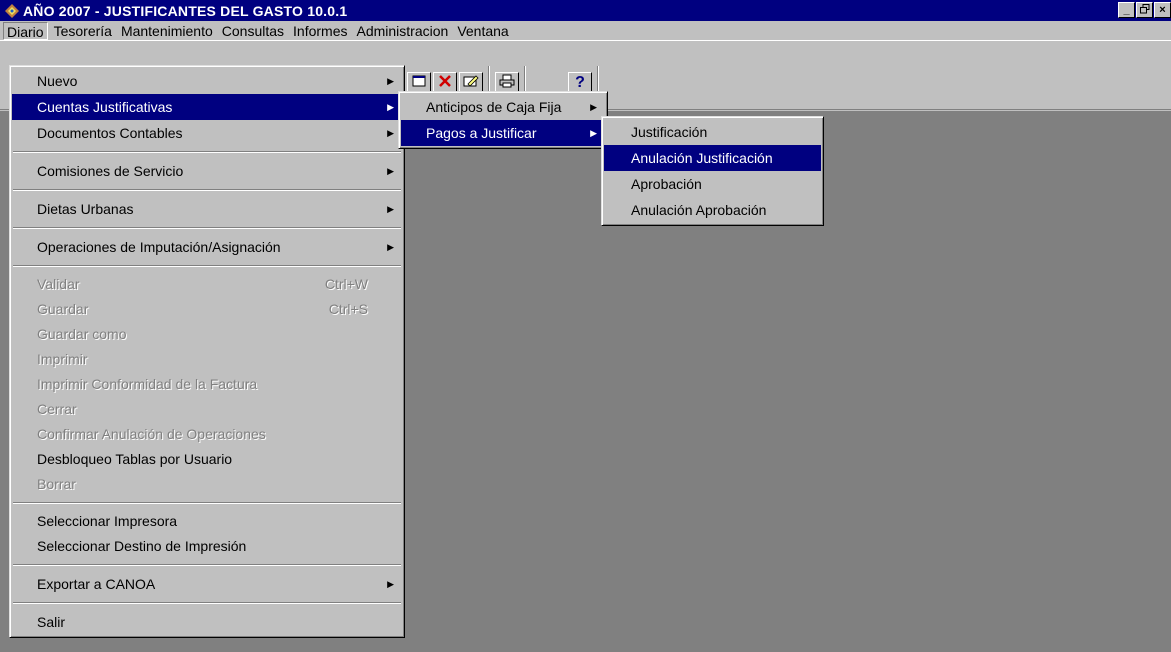 This screenshot has width=1171, height=652. Describe the element at coordinates (712, 132) in the screenshot. I see `menu-item-justificacion: Justificación` at that location.